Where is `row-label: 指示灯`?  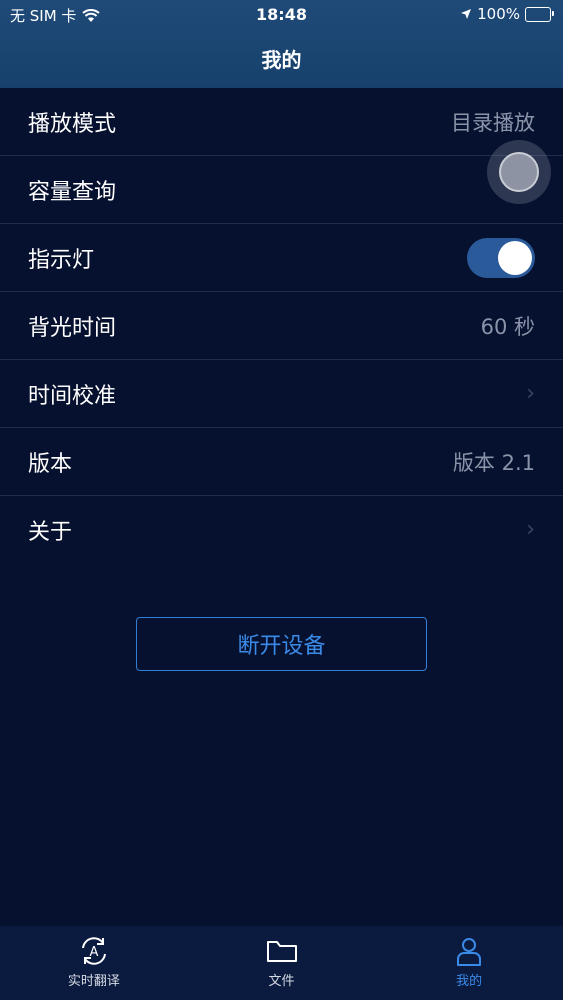 row-label: 指示灯 is located at coordinates (61, 260).